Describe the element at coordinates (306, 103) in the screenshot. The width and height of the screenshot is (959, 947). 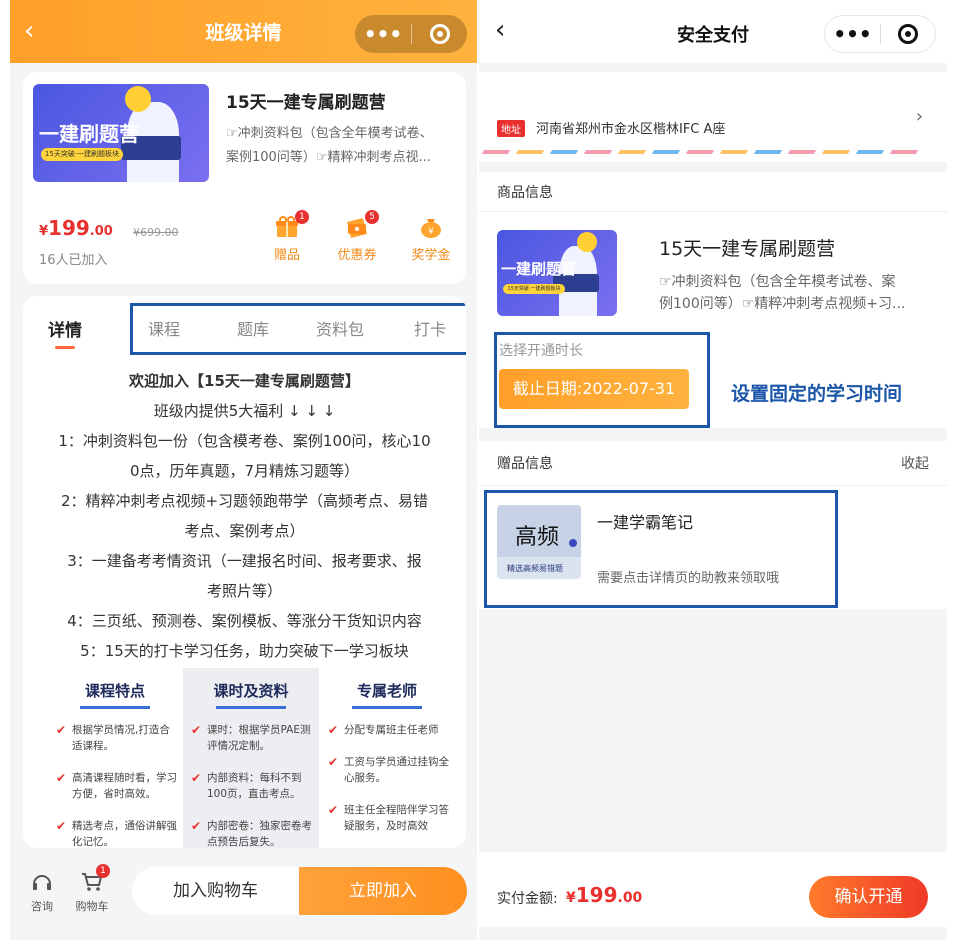
I see `product-title: 15天一建专属刷题营` at that location.